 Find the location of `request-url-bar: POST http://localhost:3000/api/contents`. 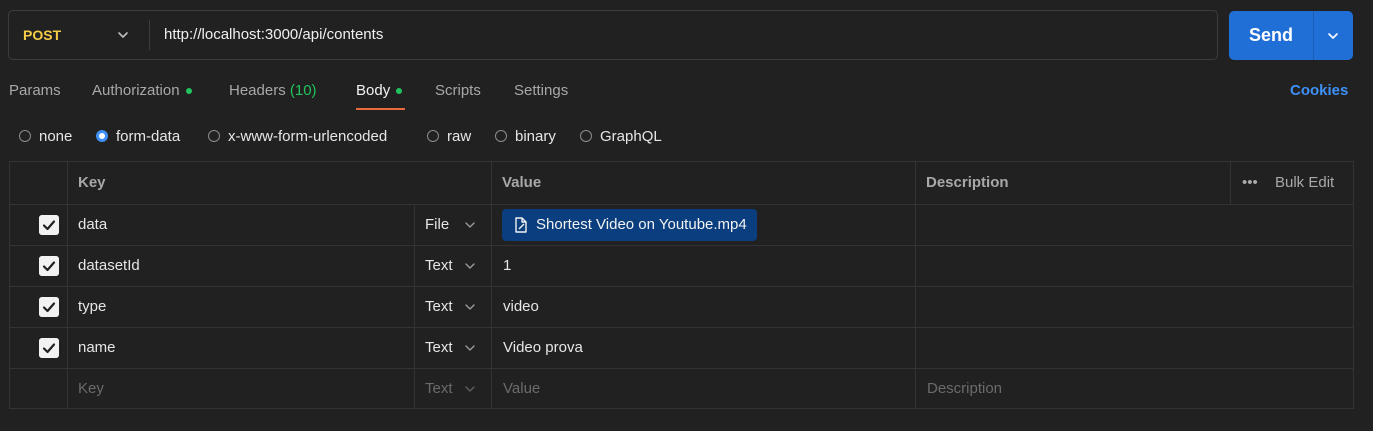

request-url-bar: POST http://localhost:3000/api/contents is located at coordinates (613, 35).